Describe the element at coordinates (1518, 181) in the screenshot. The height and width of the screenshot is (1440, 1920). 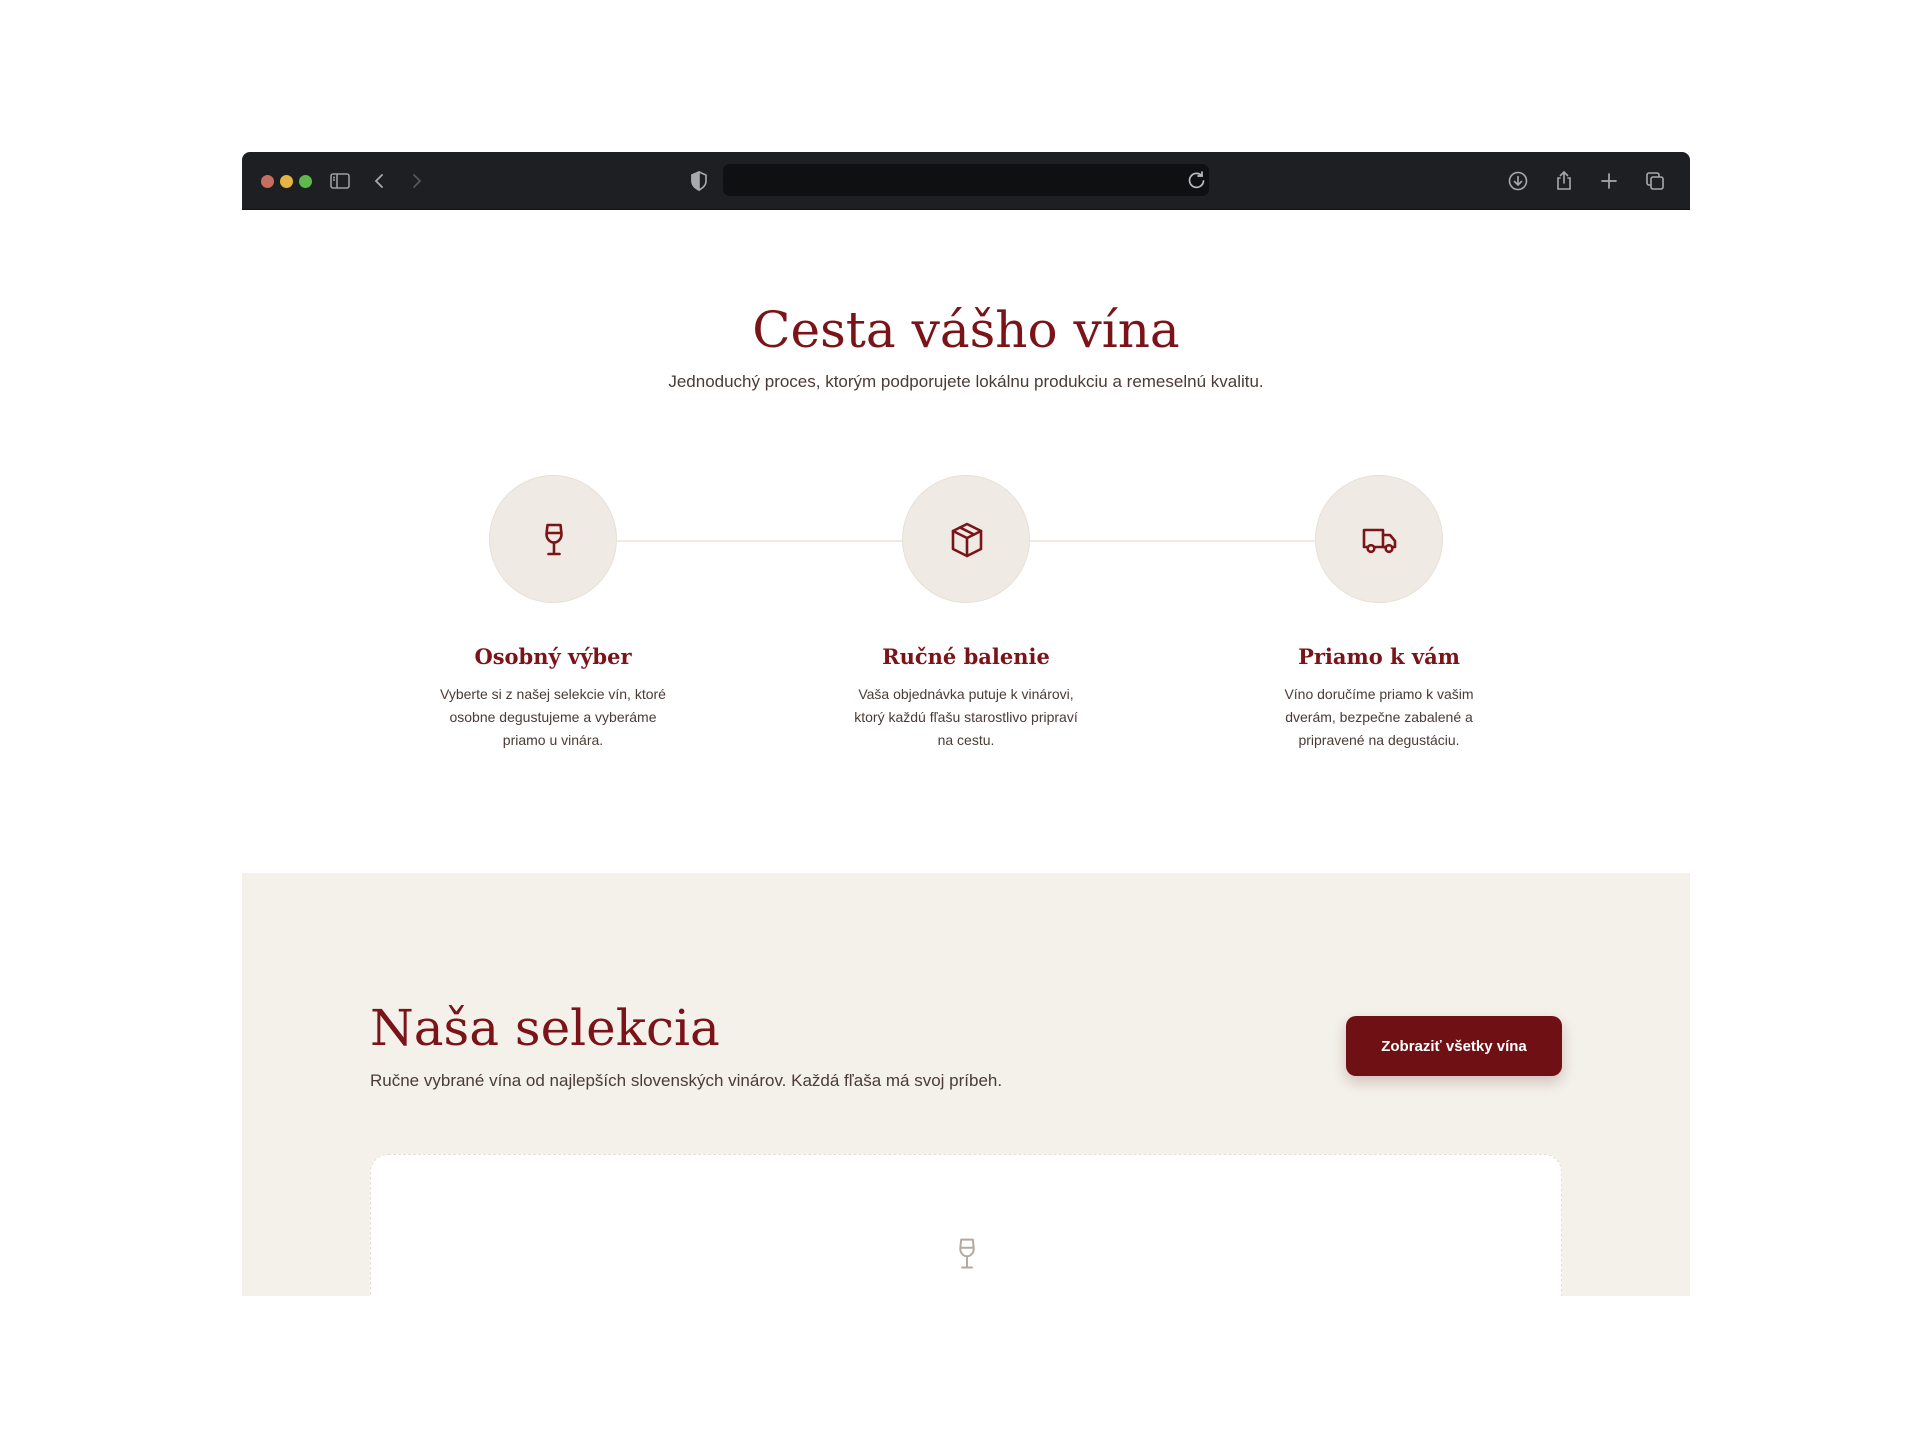
I see `download-icon` at that location.